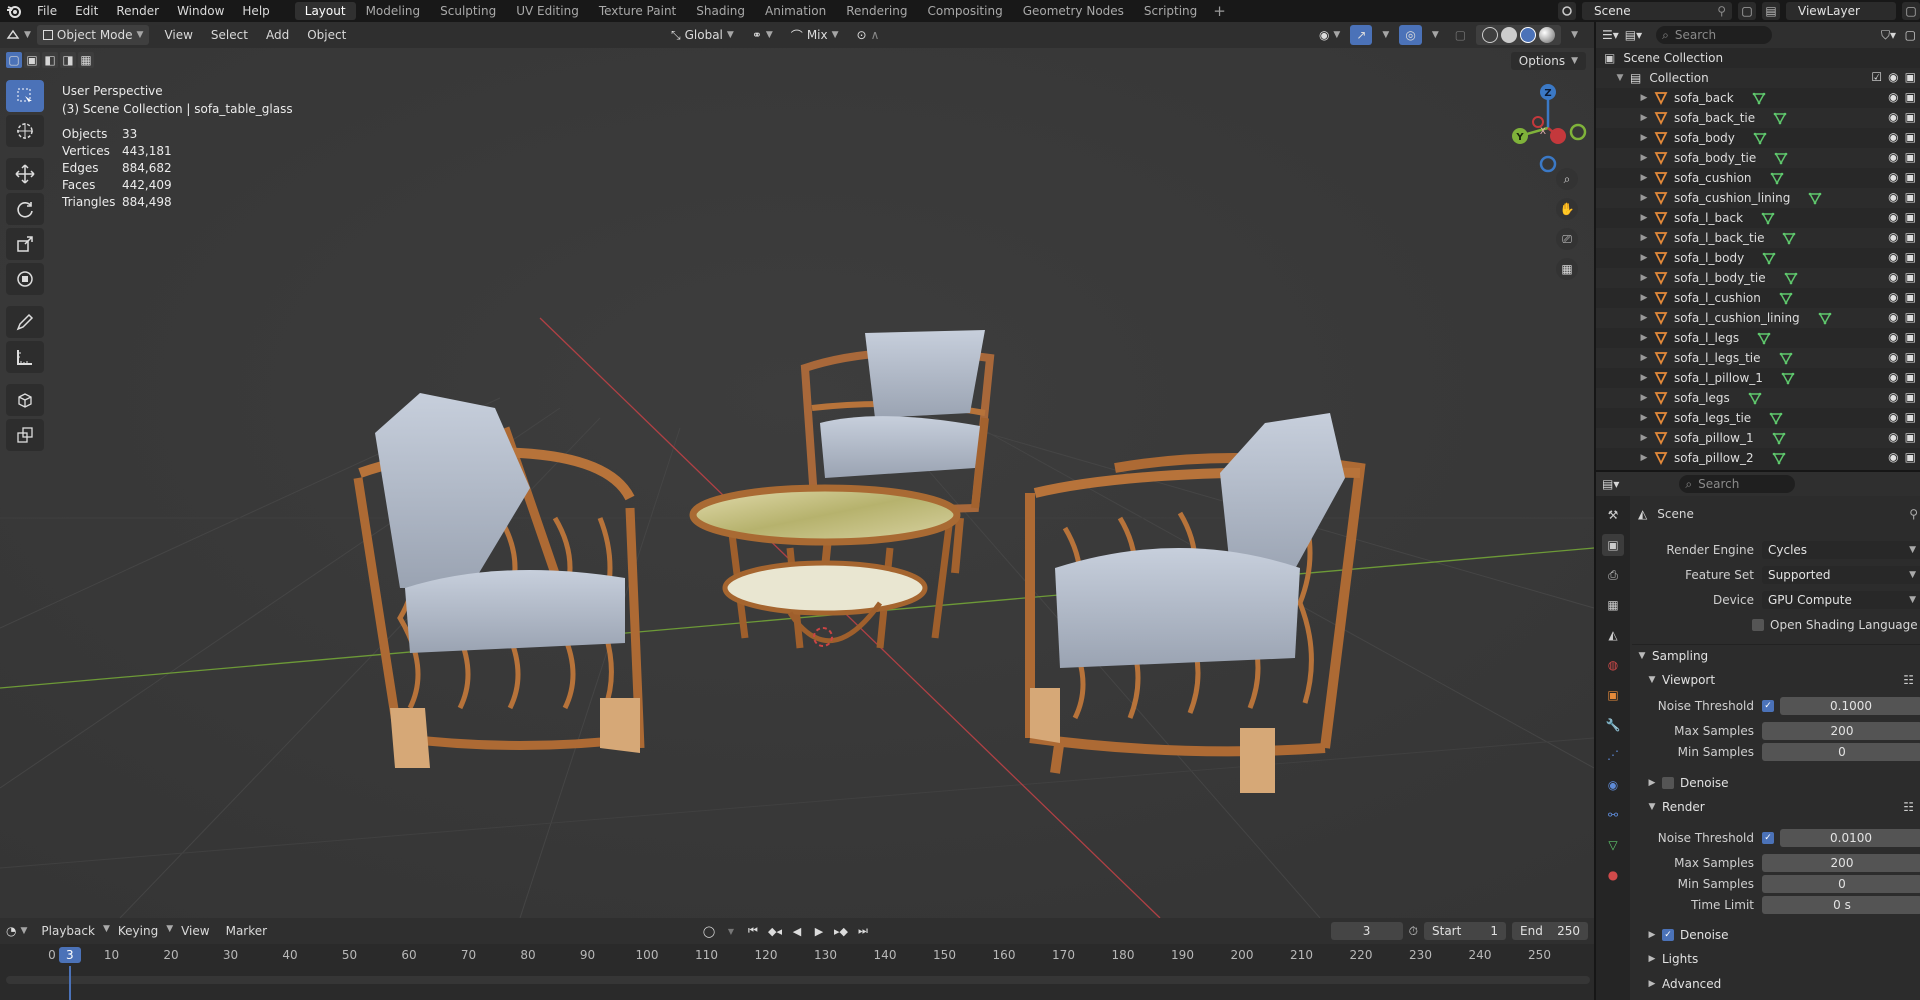 The height and width of the screenshot is (1000, 1920). I want to click on menu-select: Select, so click(229, 35).